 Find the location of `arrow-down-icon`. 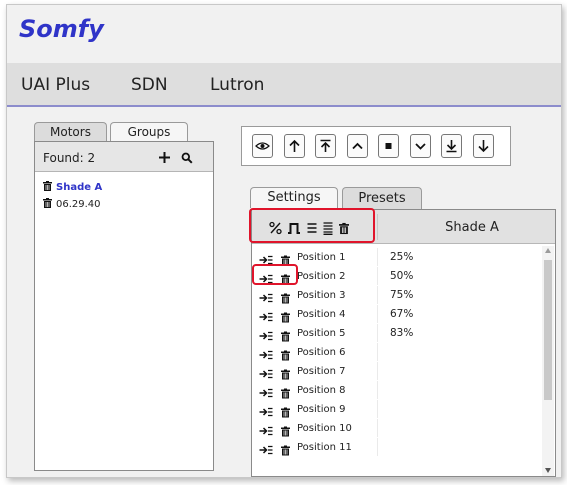

arrow-down-icon is located at coordinates (483, 146).